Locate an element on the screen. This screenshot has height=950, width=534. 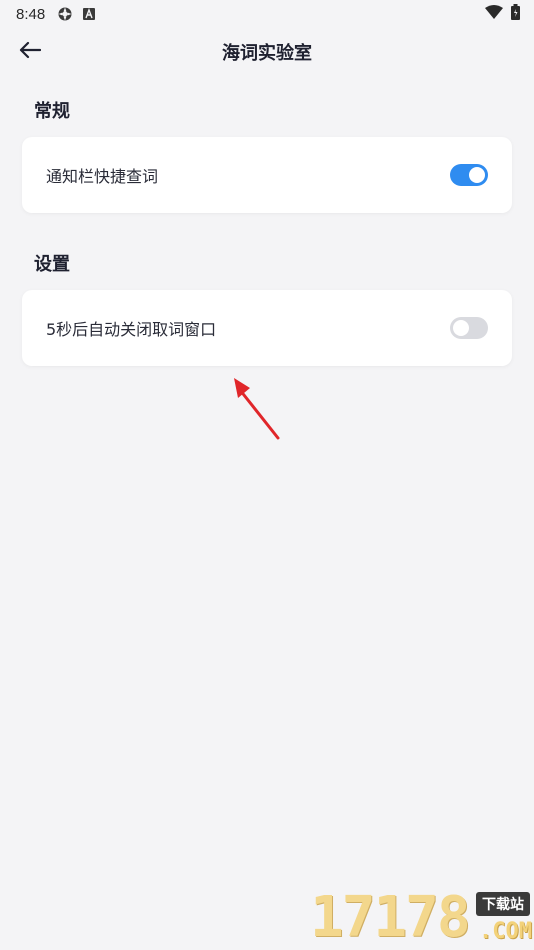
watermark-badge: 下载站 is located at coordinates (503, 904).